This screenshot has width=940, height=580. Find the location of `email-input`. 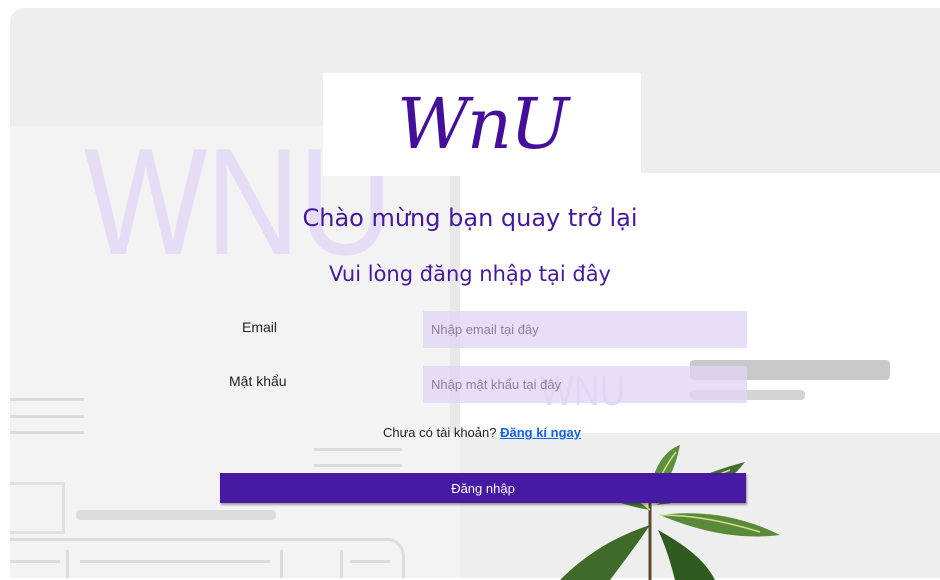

email-input is located at coordinates (585, 329).